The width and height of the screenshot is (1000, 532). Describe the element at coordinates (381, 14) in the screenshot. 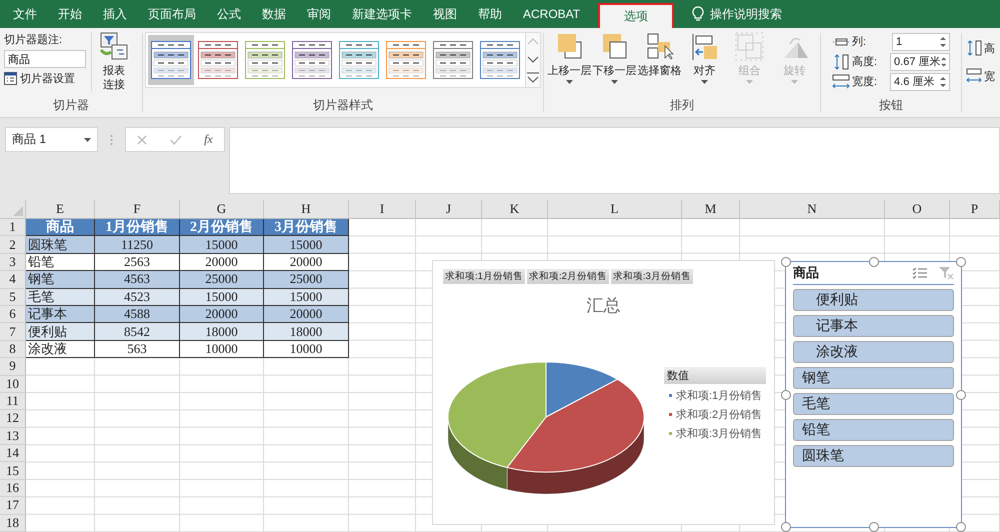

I see `ribbon-tab: 新建选项卡` at that location.